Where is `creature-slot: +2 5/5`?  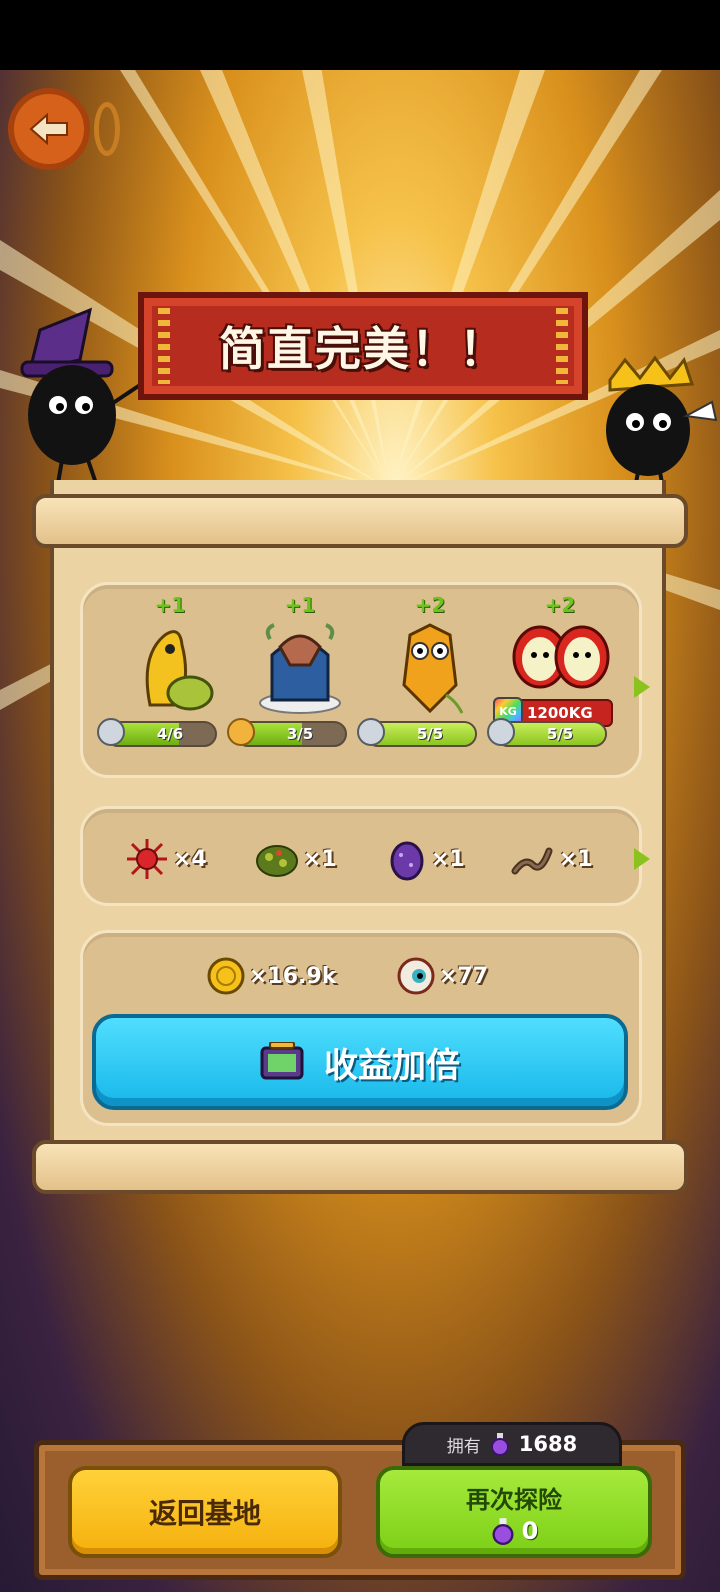
creature-slot: +2 5/5 is located at coordinates (426, 670).